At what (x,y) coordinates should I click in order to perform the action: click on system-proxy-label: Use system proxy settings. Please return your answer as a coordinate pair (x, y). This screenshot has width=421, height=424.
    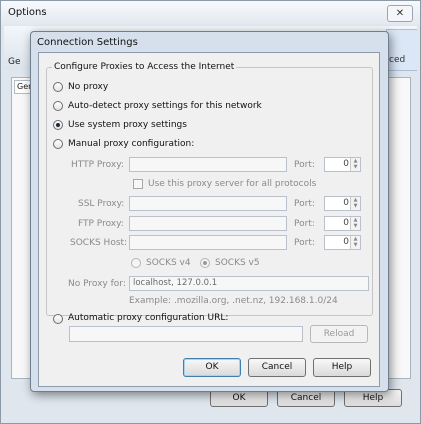
    Looking at the image, I should click on (127, 125).